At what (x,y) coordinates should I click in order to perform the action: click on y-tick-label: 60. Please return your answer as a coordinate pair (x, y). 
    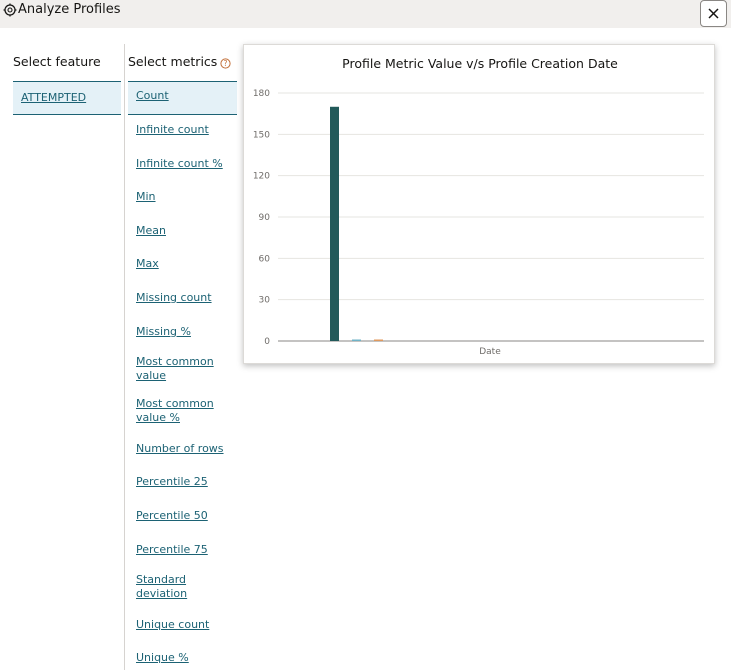
    Looking at the image, I should click on (265, 259).